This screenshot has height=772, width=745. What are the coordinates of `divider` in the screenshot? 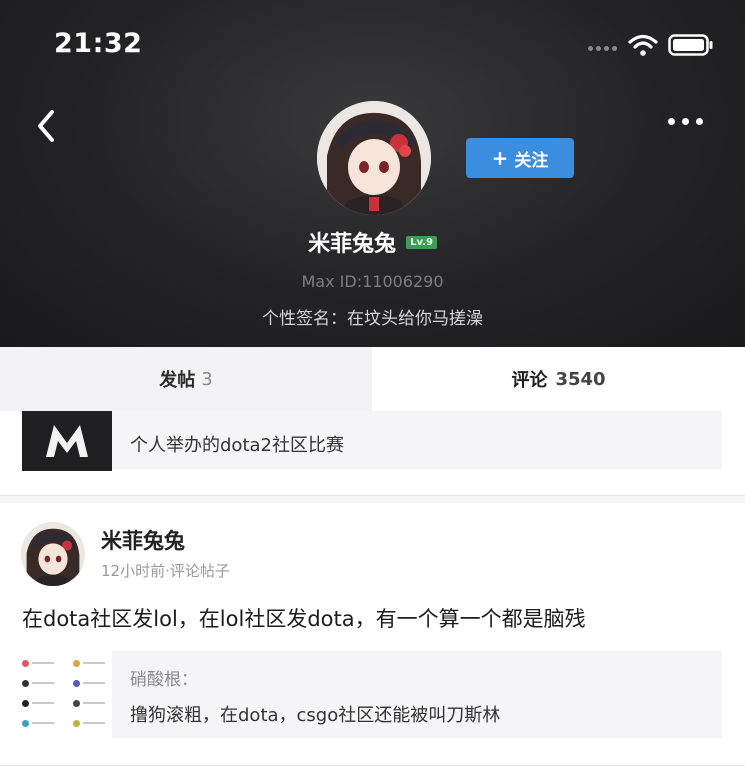 It's located at (372, 765).